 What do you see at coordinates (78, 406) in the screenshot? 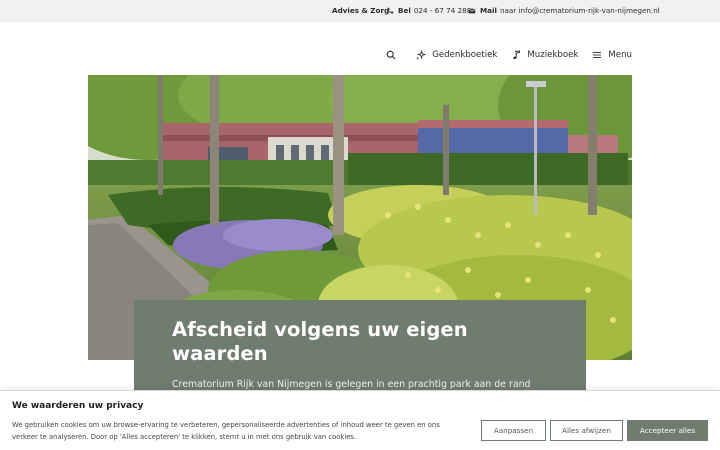
I see `cookie-title: We waarderen uw privacy` at bounding box center [78, 406].